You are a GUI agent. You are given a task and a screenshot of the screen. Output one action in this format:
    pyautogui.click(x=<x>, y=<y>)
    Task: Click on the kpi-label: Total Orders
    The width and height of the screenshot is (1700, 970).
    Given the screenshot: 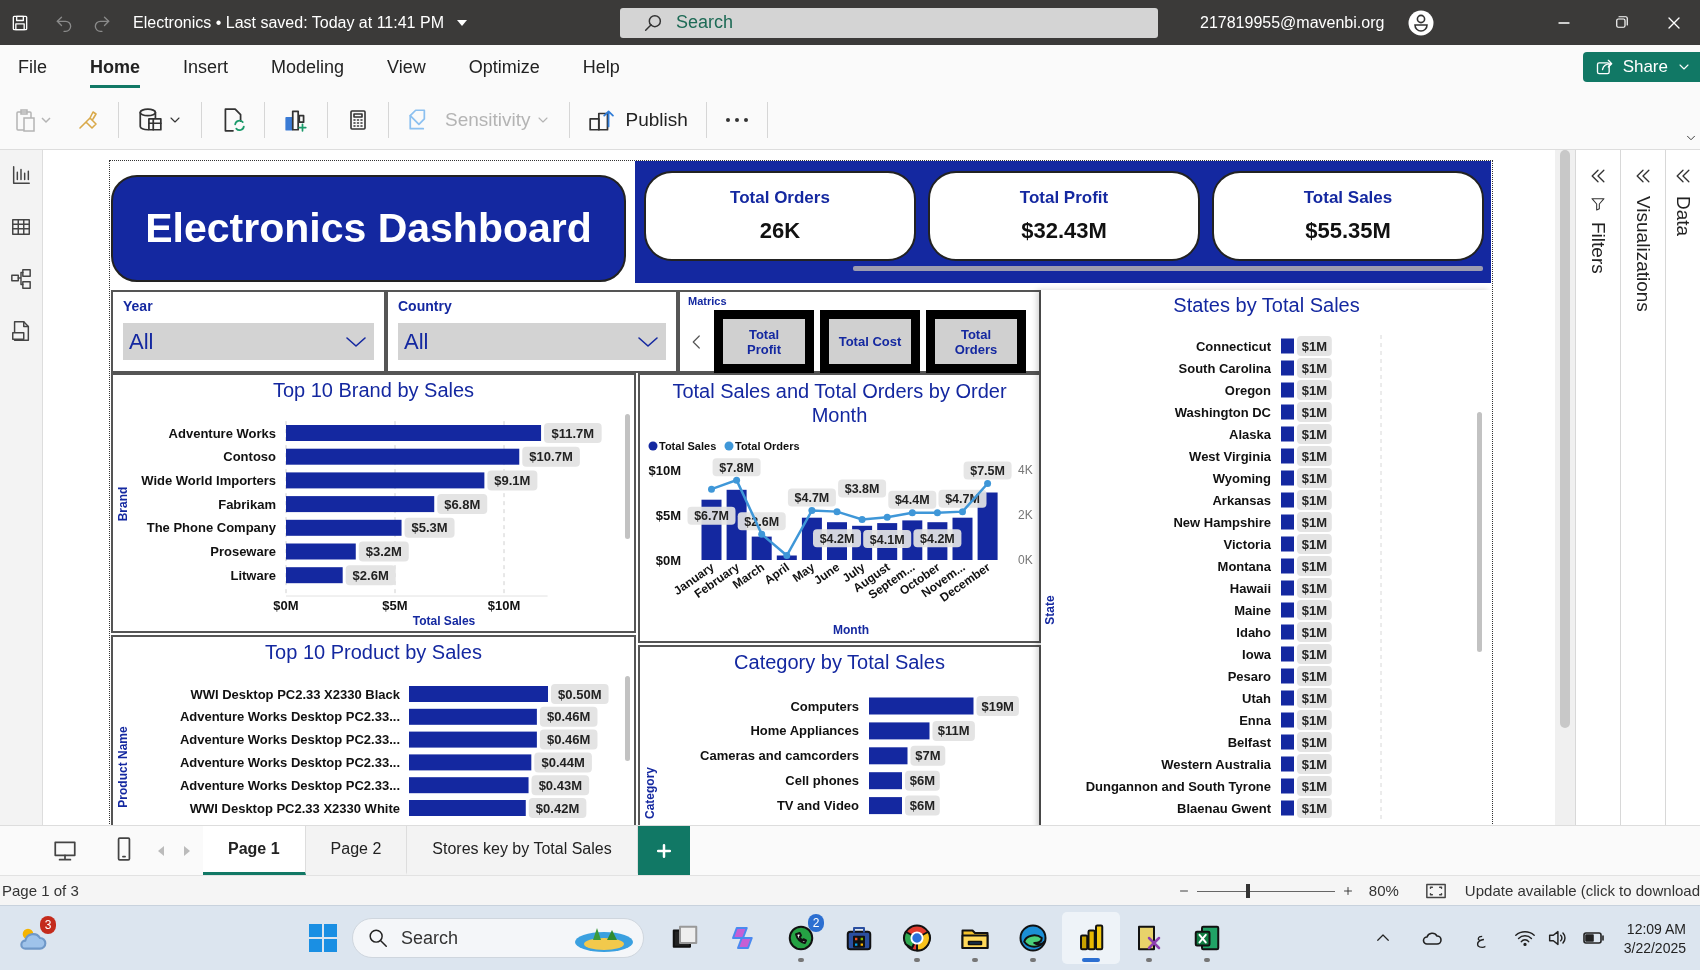 What is the action you would take?
    pyautogui.click(x=780, y=198)
    